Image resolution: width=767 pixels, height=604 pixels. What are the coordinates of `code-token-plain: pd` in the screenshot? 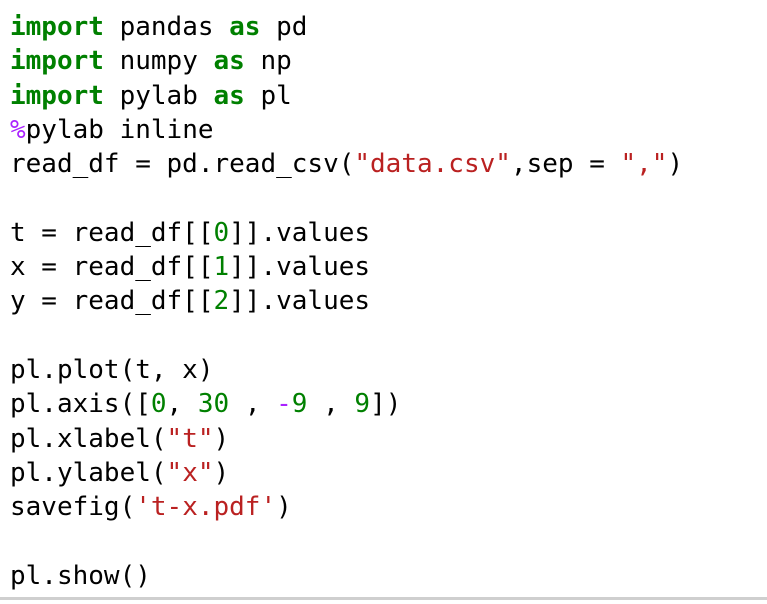 It's located at (284, 27).